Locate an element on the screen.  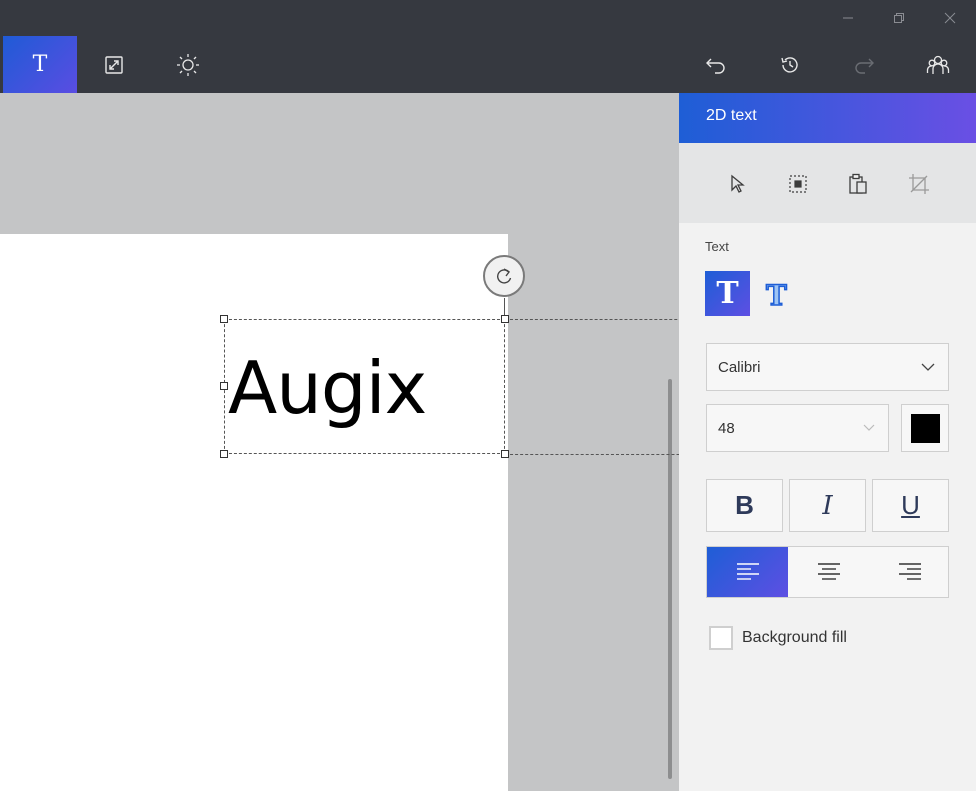
close-button is located at coordinates (950, 18).